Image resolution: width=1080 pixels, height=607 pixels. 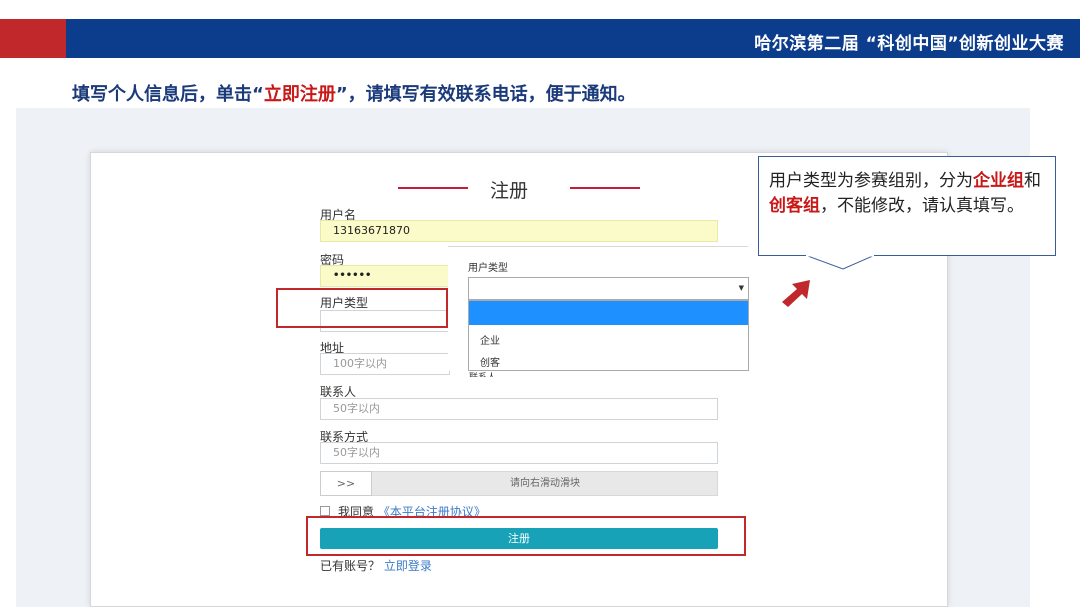 I want to click on contact-input: 50字以内, so click(x=519, y=409).